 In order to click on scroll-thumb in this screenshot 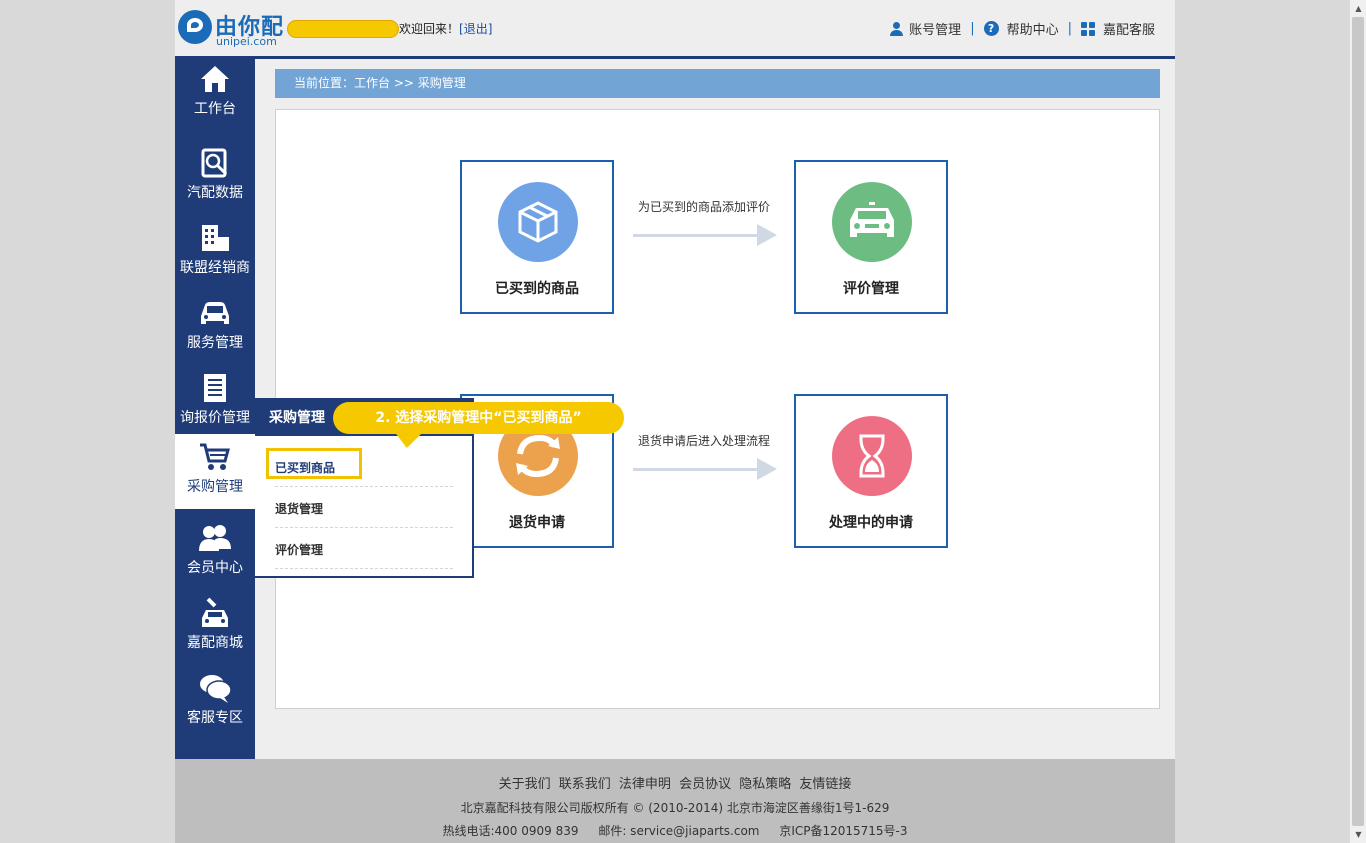, I will do `click(1358, 421)`.